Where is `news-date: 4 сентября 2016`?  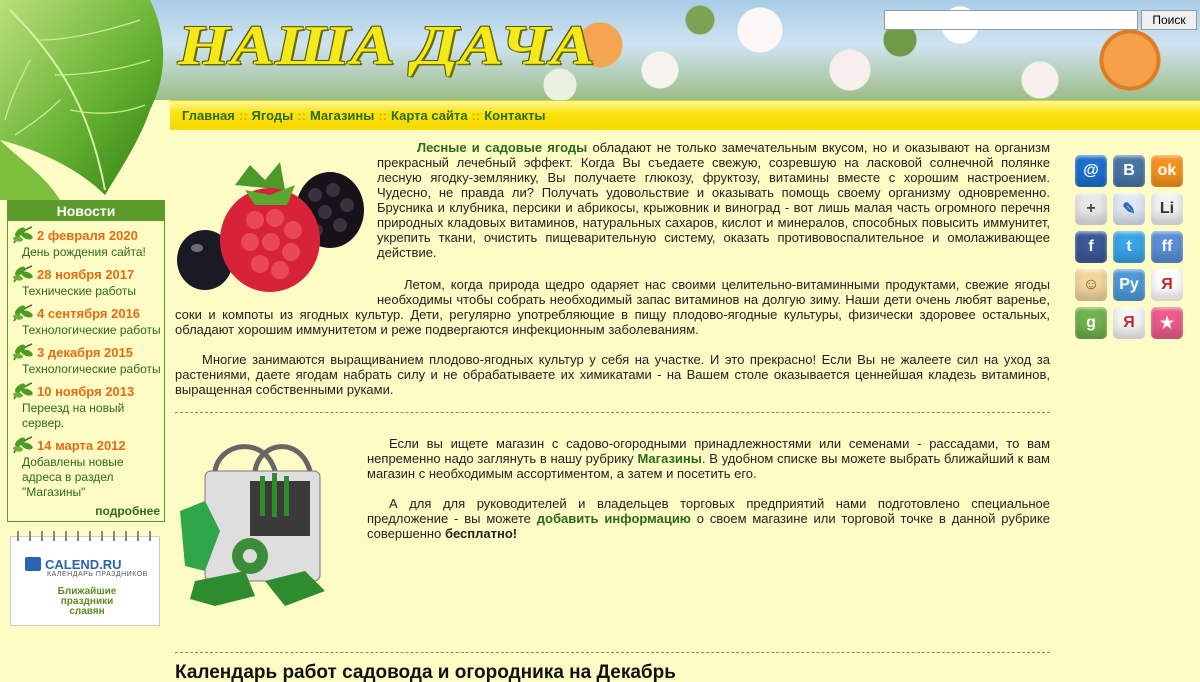 news-date: 4 сентября 2016 is located at coordinates (88, 313).